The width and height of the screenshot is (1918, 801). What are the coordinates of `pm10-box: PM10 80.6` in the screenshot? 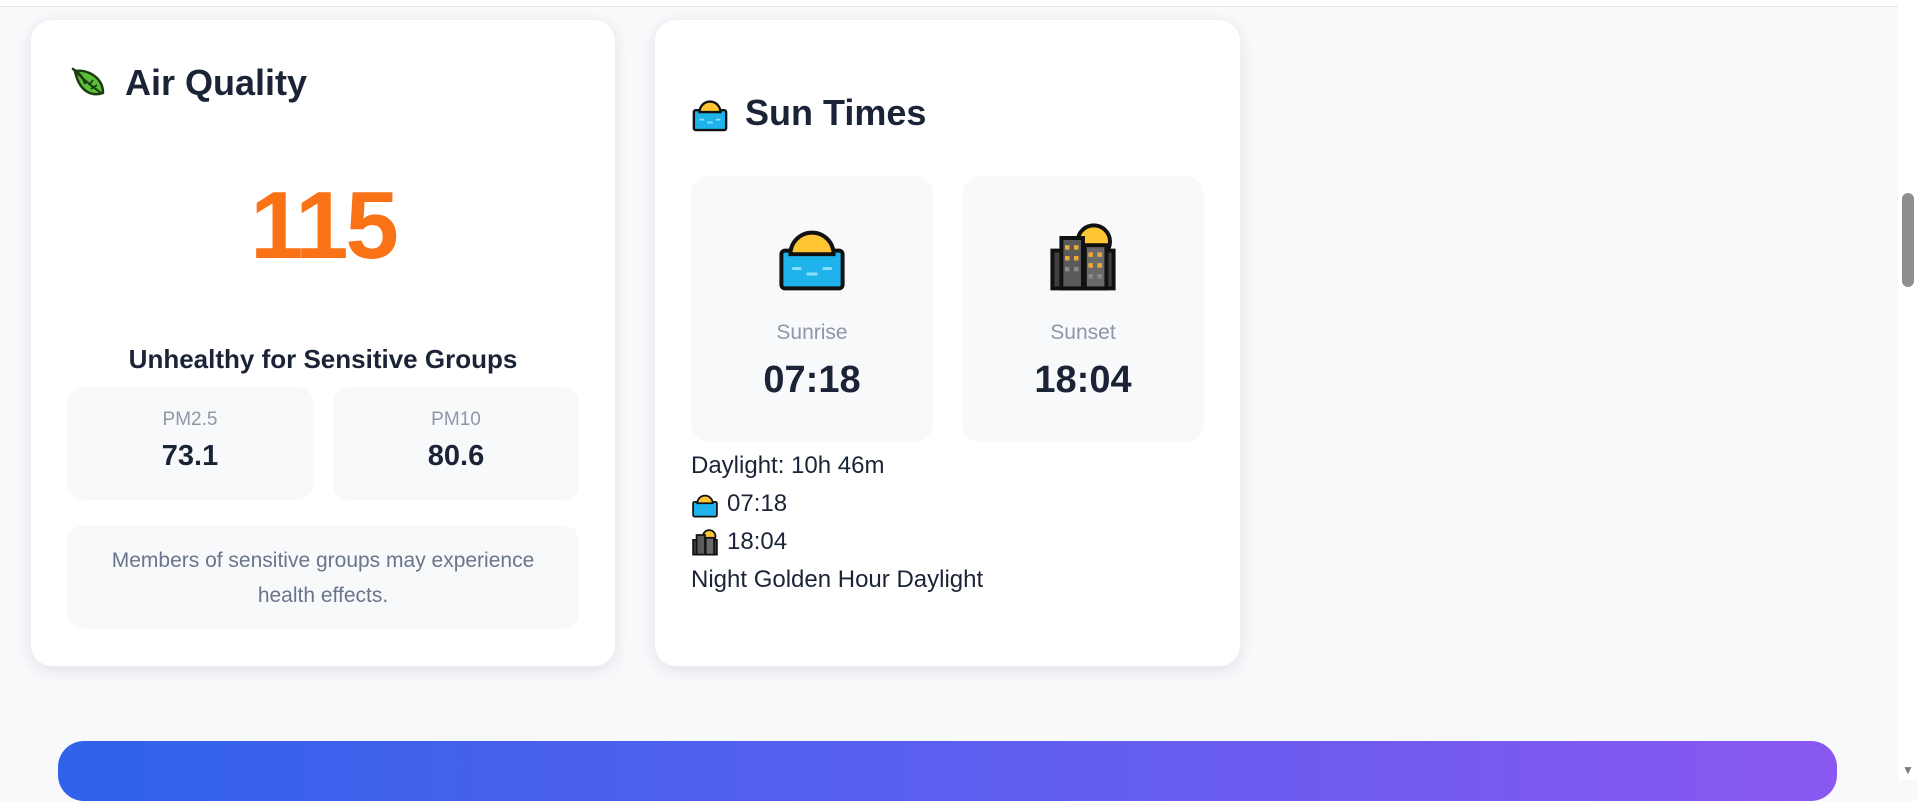 It's located at (456, 443).